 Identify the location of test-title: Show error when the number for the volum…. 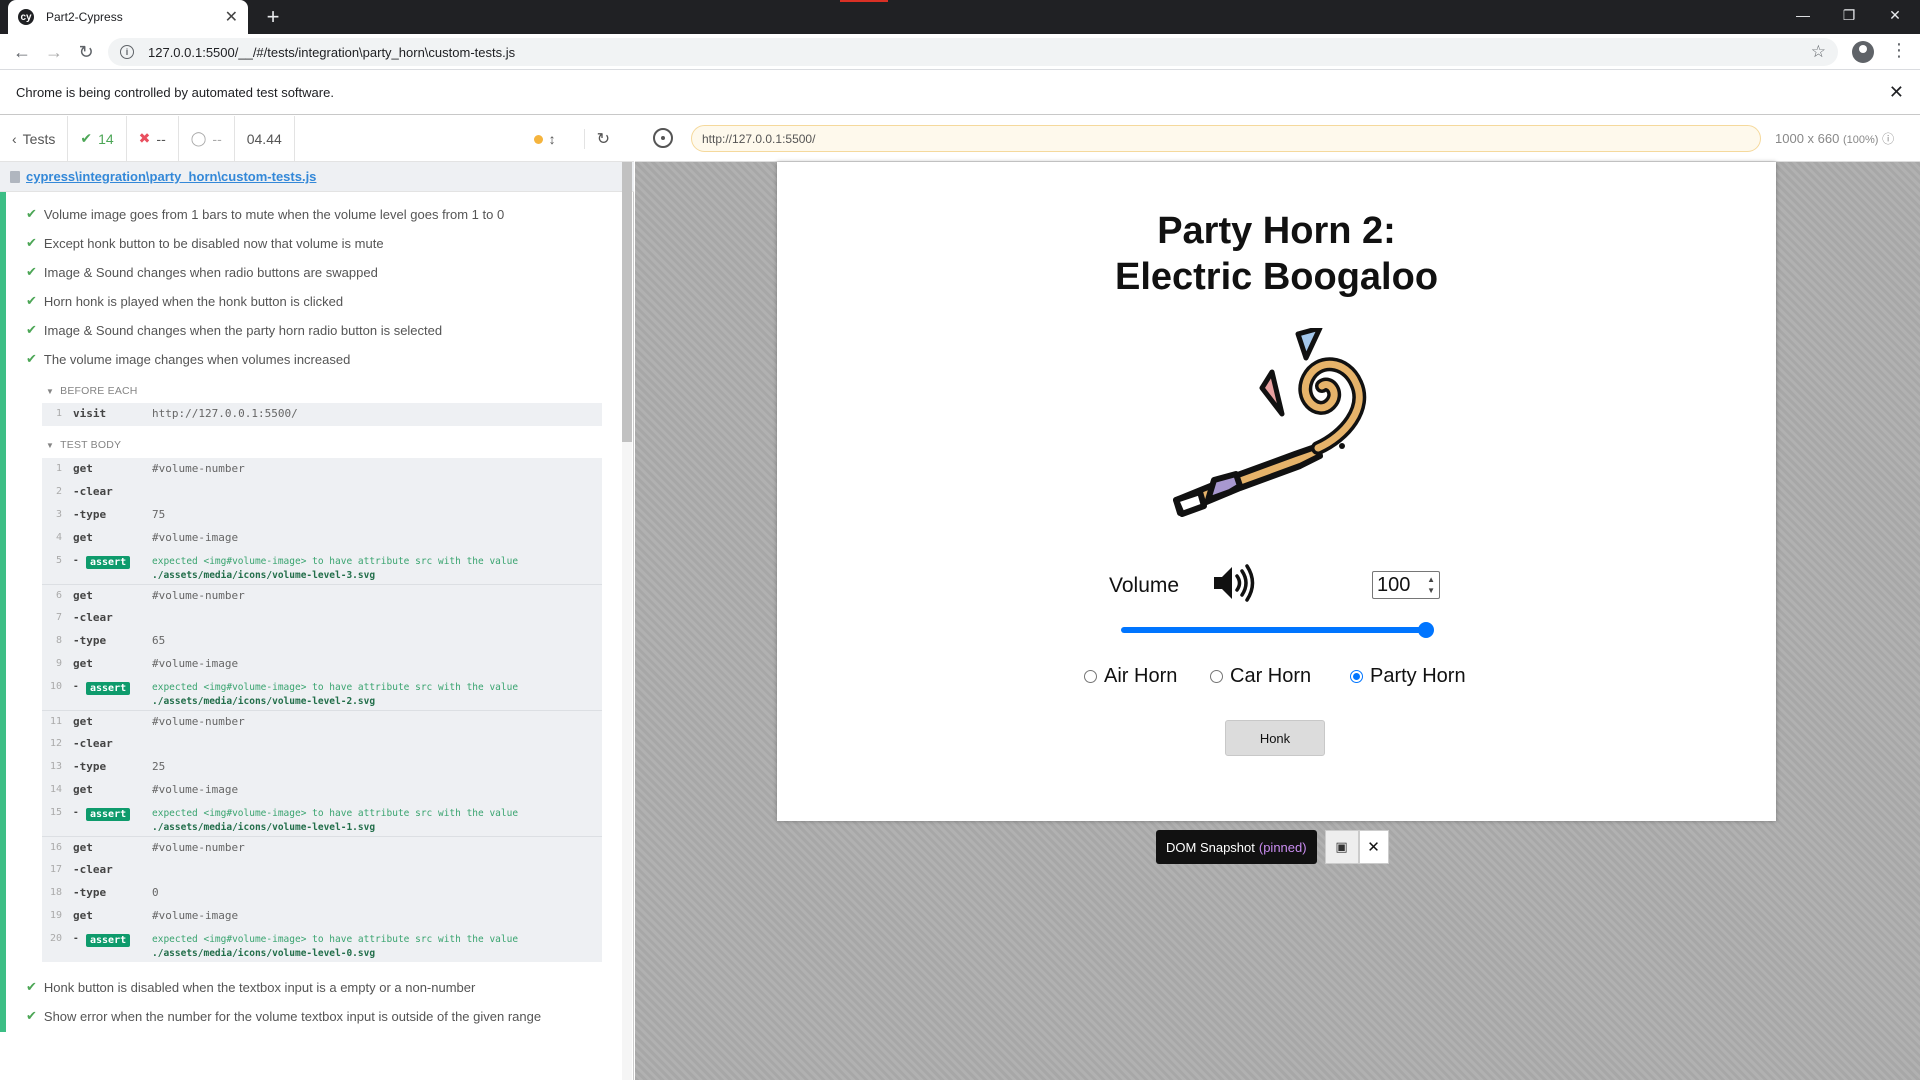
(292, 1016).